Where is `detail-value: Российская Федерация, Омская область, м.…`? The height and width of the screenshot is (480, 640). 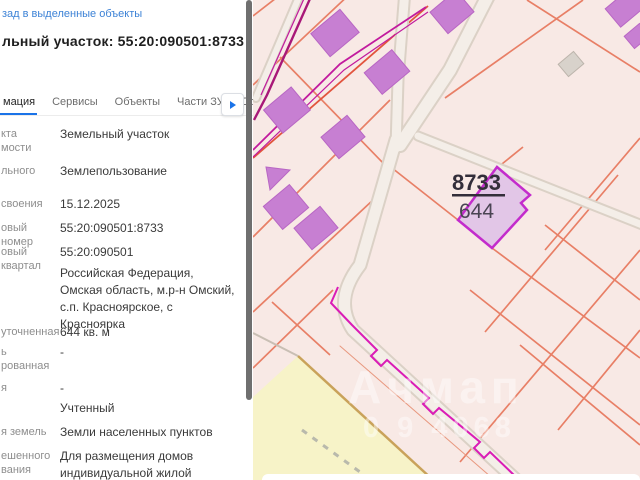
detail-value: Российская Федерация, Омская область, м.… is located at coordinates (147, 298).